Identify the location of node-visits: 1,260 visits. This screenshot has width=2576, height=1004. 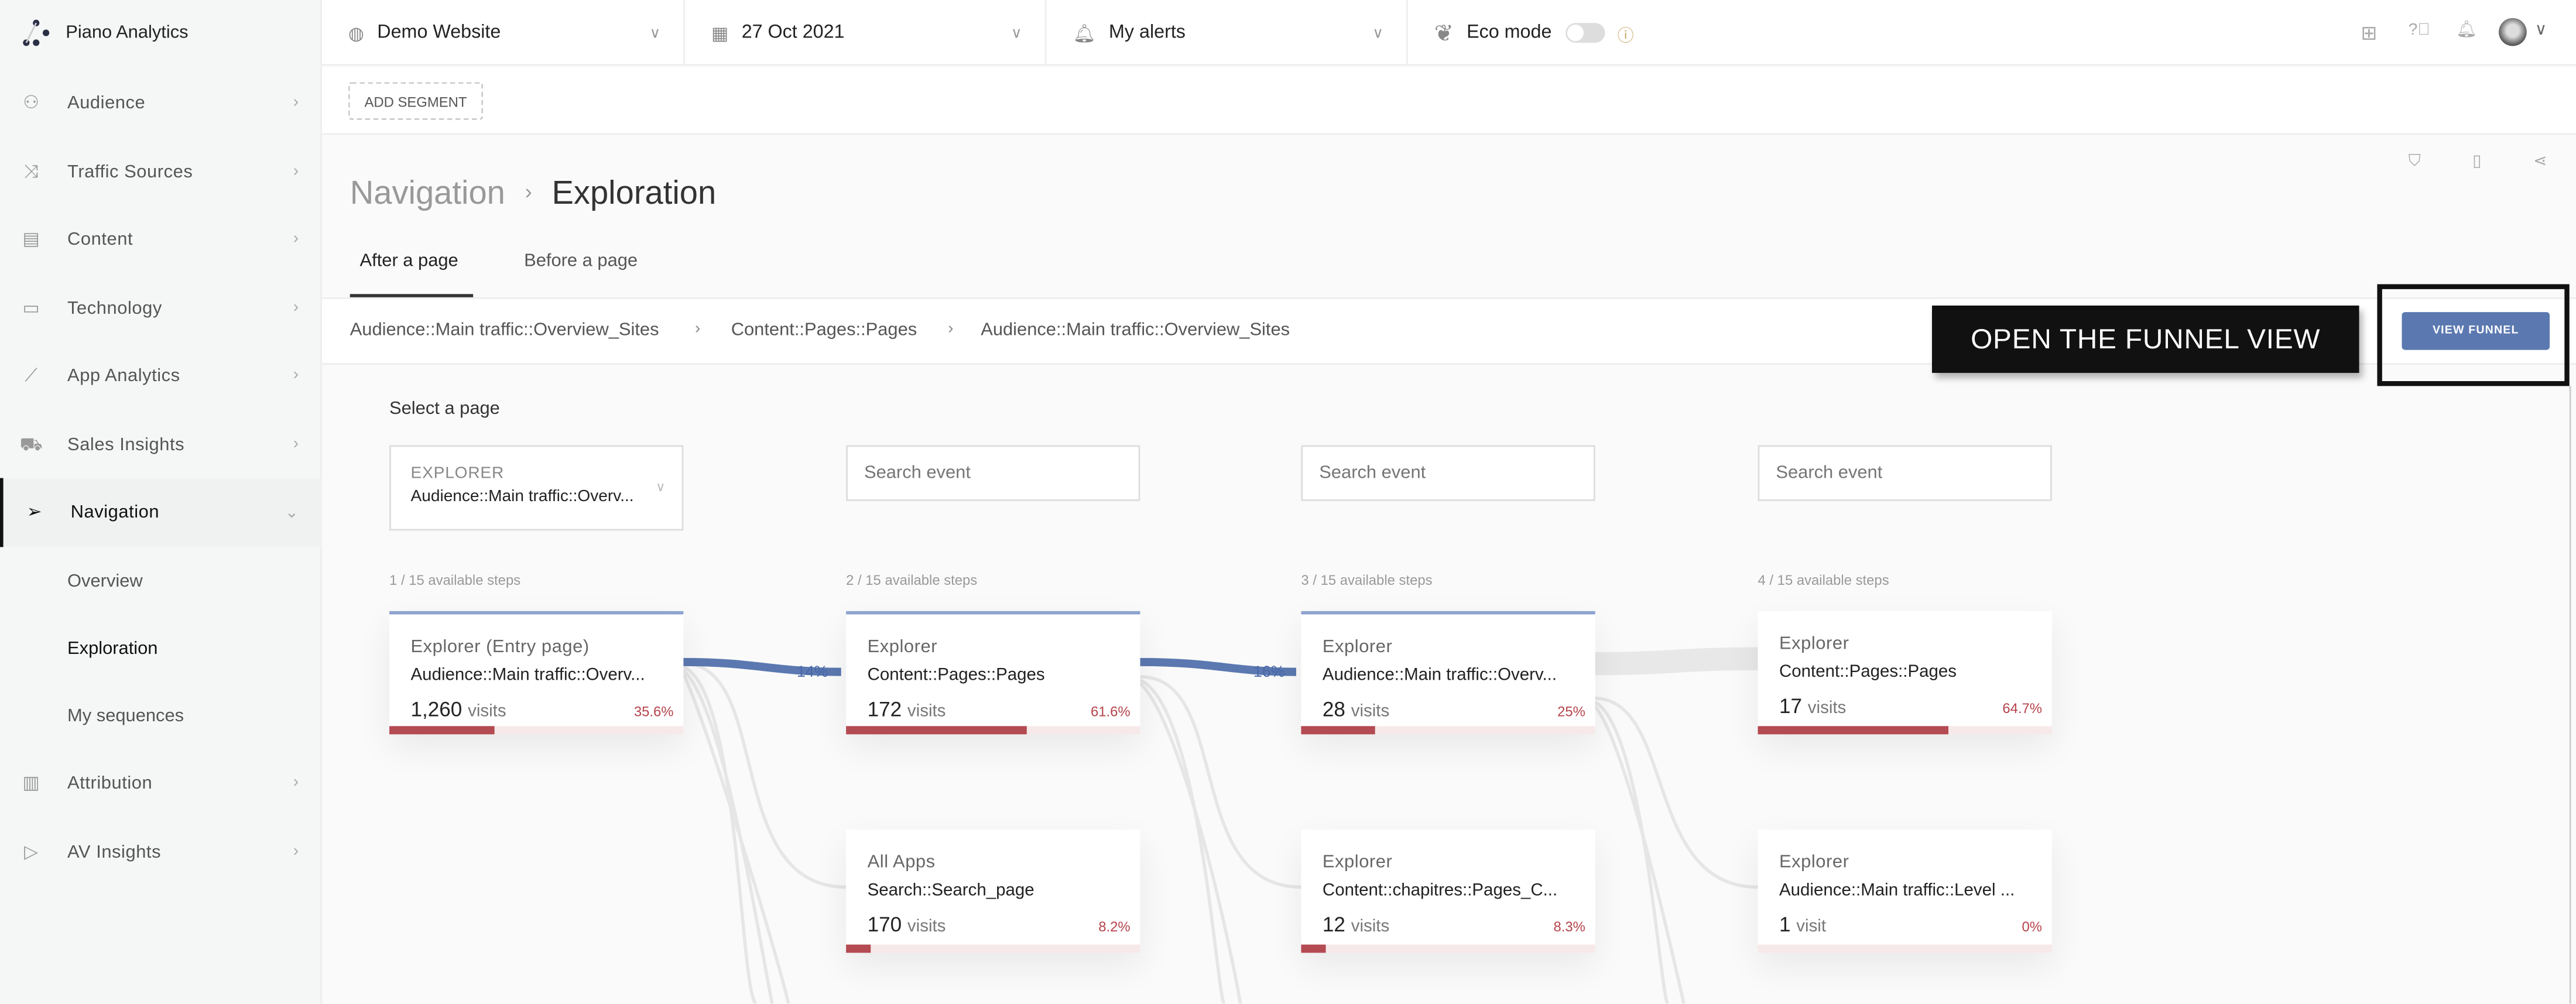
(458, 710).